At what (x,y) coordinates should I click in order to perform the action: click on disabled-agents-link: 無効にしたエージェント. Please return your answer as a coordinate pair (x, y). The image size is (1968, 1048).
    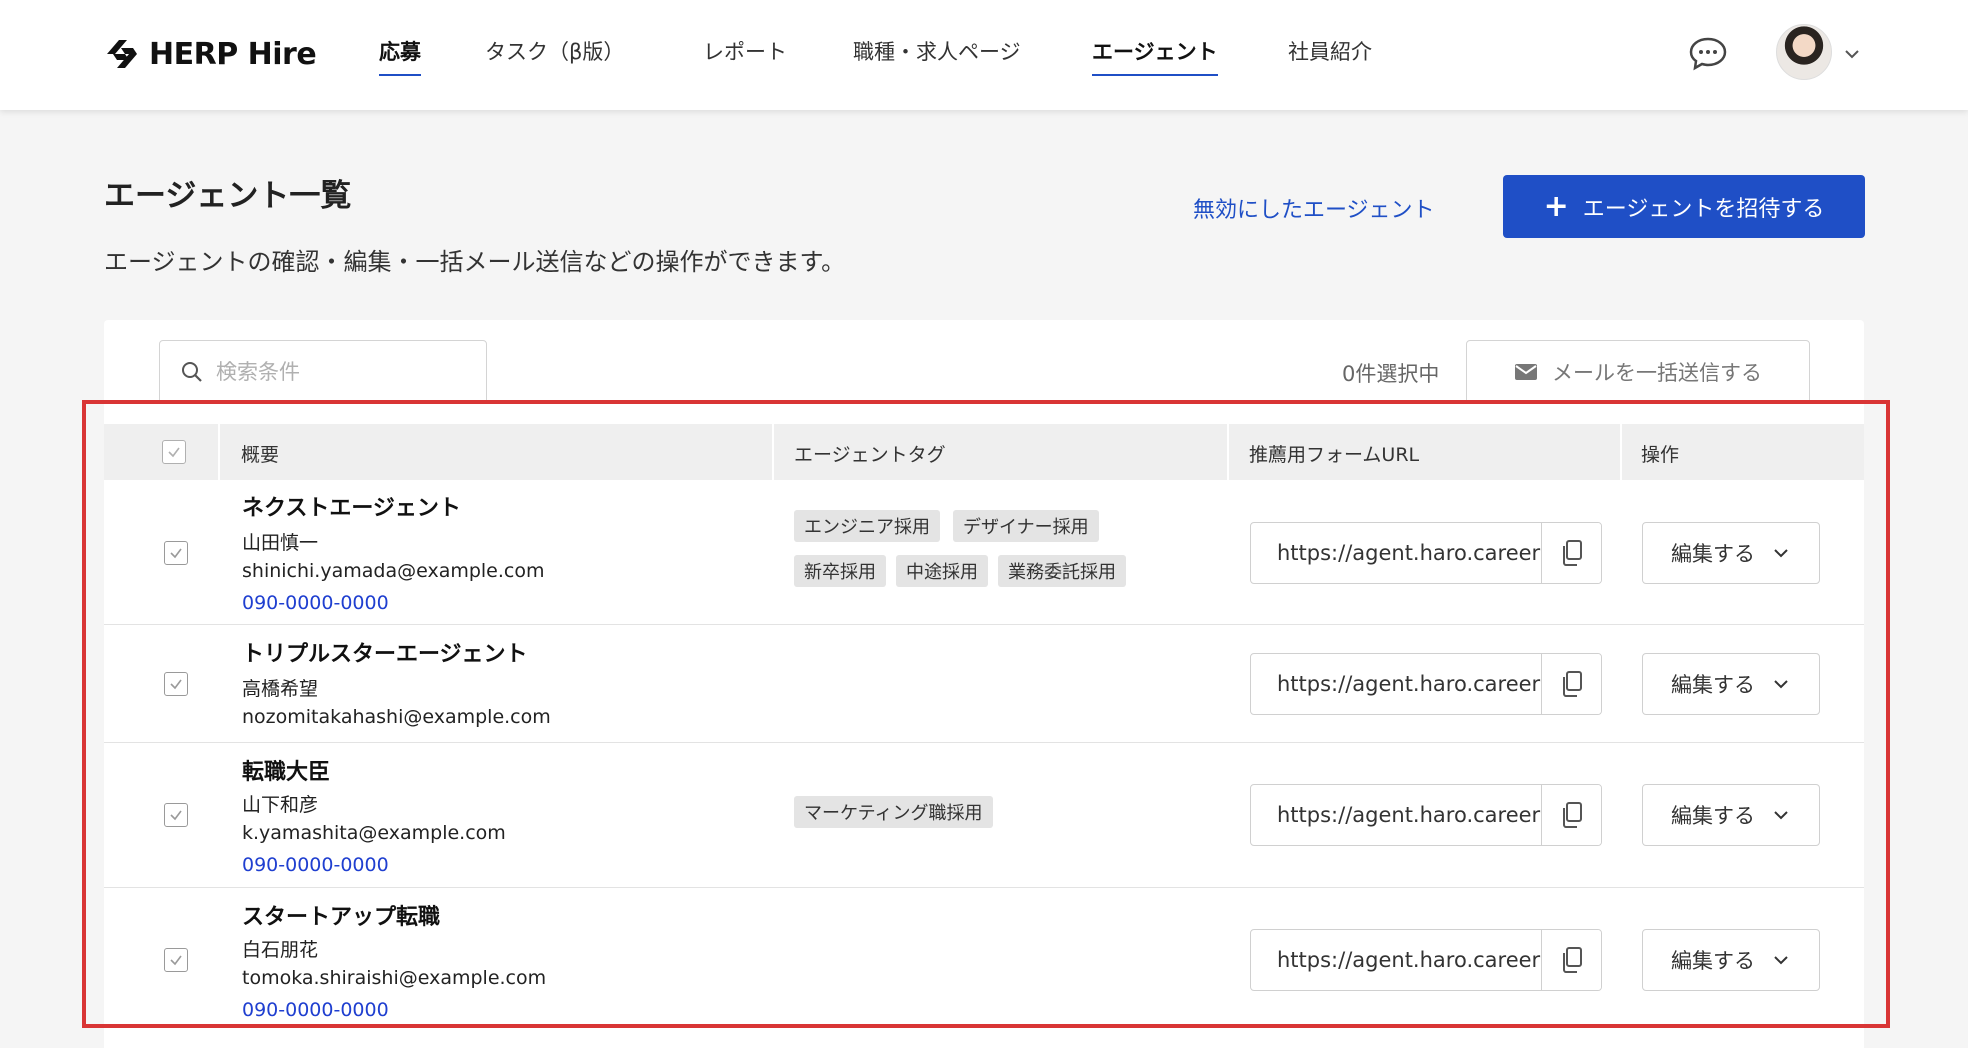
    Looking at the image, I should click on (1314, 208).